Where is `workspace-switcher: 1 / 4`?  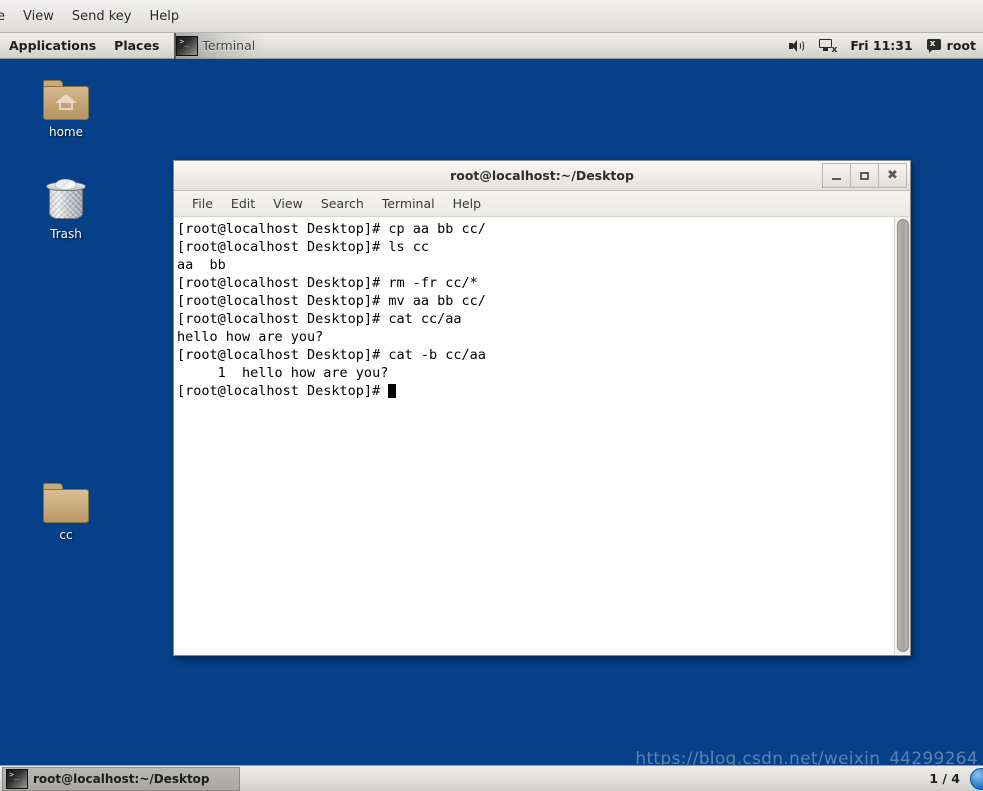 workspace-switcher: 1 / 4 is located at coordinates (951, 778).